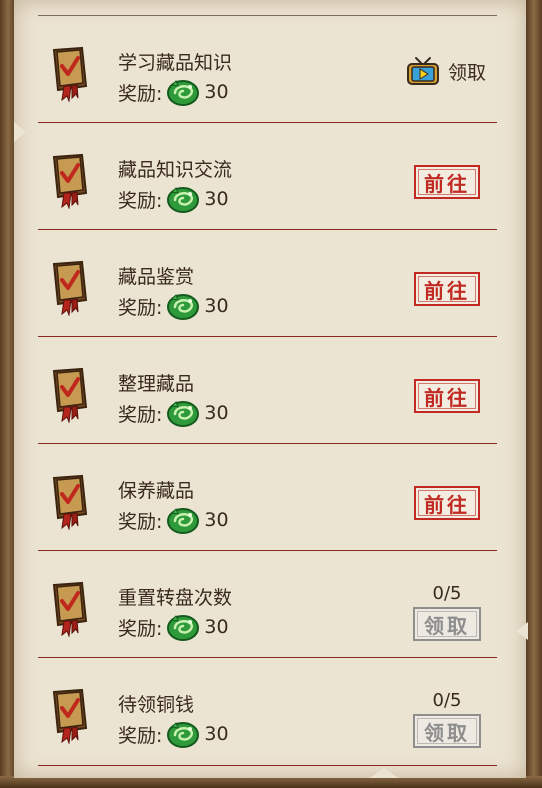  Describe the element at coordinates (156, 705) in the screenshot. I see `task-title: 待领铜钱` at that location.